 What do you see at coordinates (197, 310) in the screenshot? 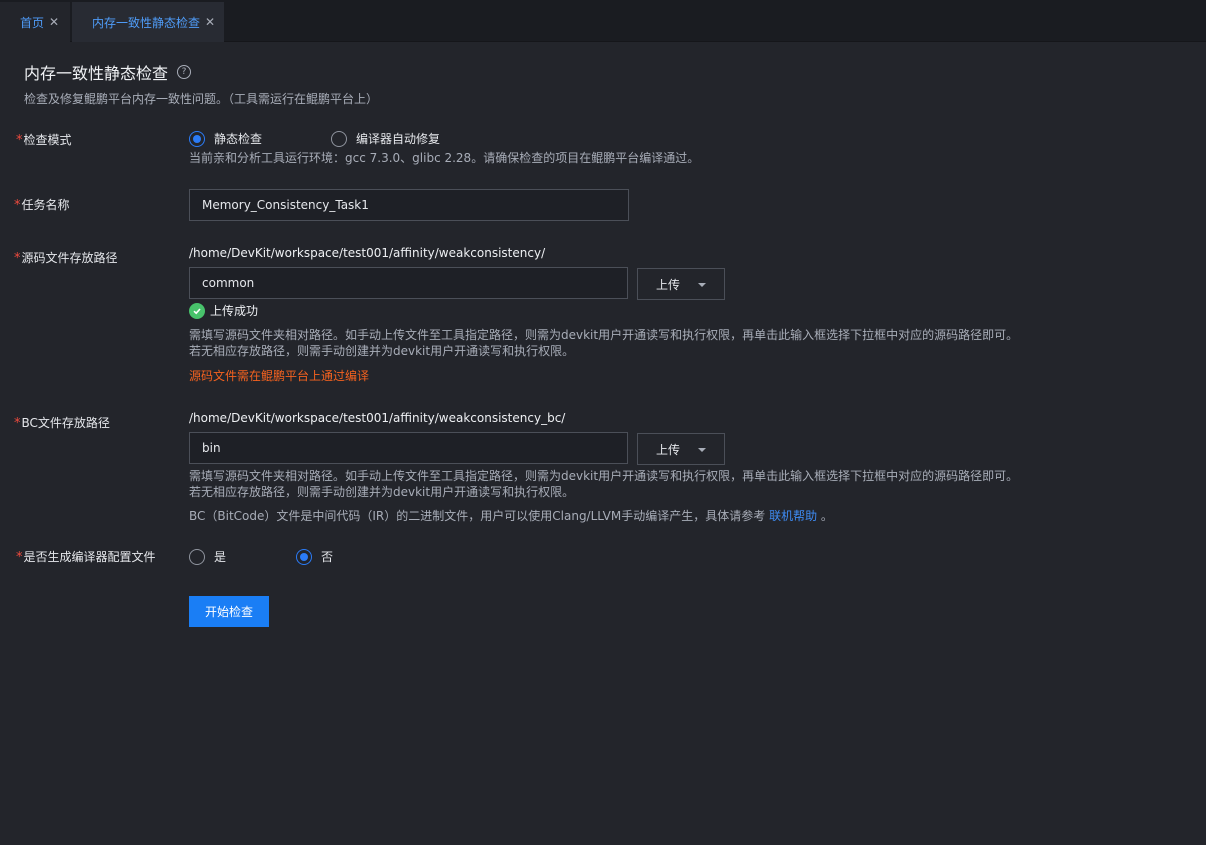
I see `check-circle-icon` at bounding box center [197, 310].